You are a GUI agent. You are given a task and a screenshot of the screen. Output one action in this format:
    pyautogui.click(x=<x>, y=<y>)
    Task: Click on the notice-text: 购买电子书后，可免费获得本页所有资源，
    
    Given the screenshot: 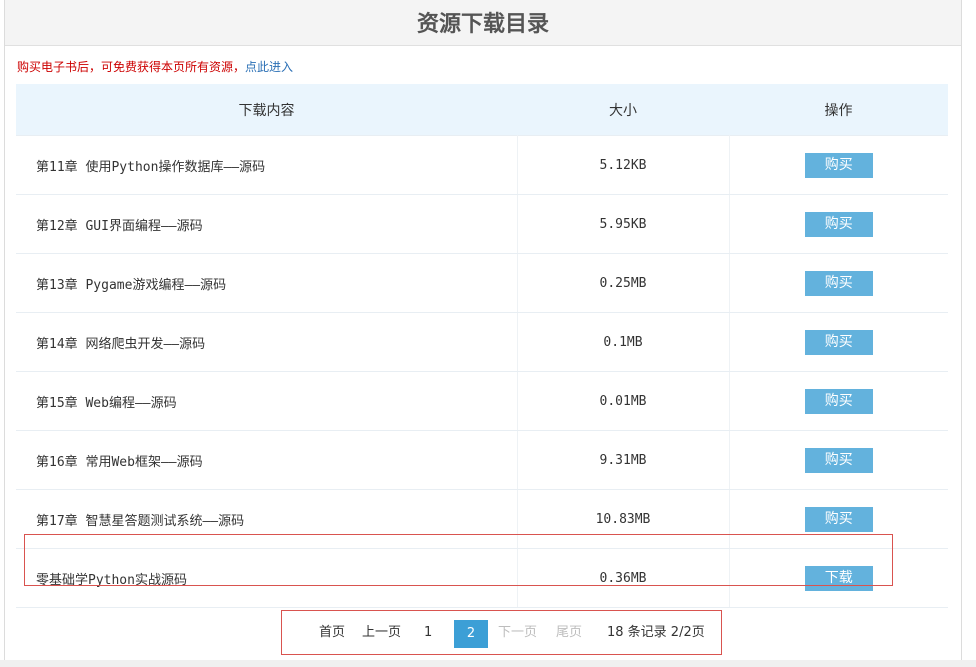 What is the action you would take?
    pyautogui.click(x=131, y=67)
    